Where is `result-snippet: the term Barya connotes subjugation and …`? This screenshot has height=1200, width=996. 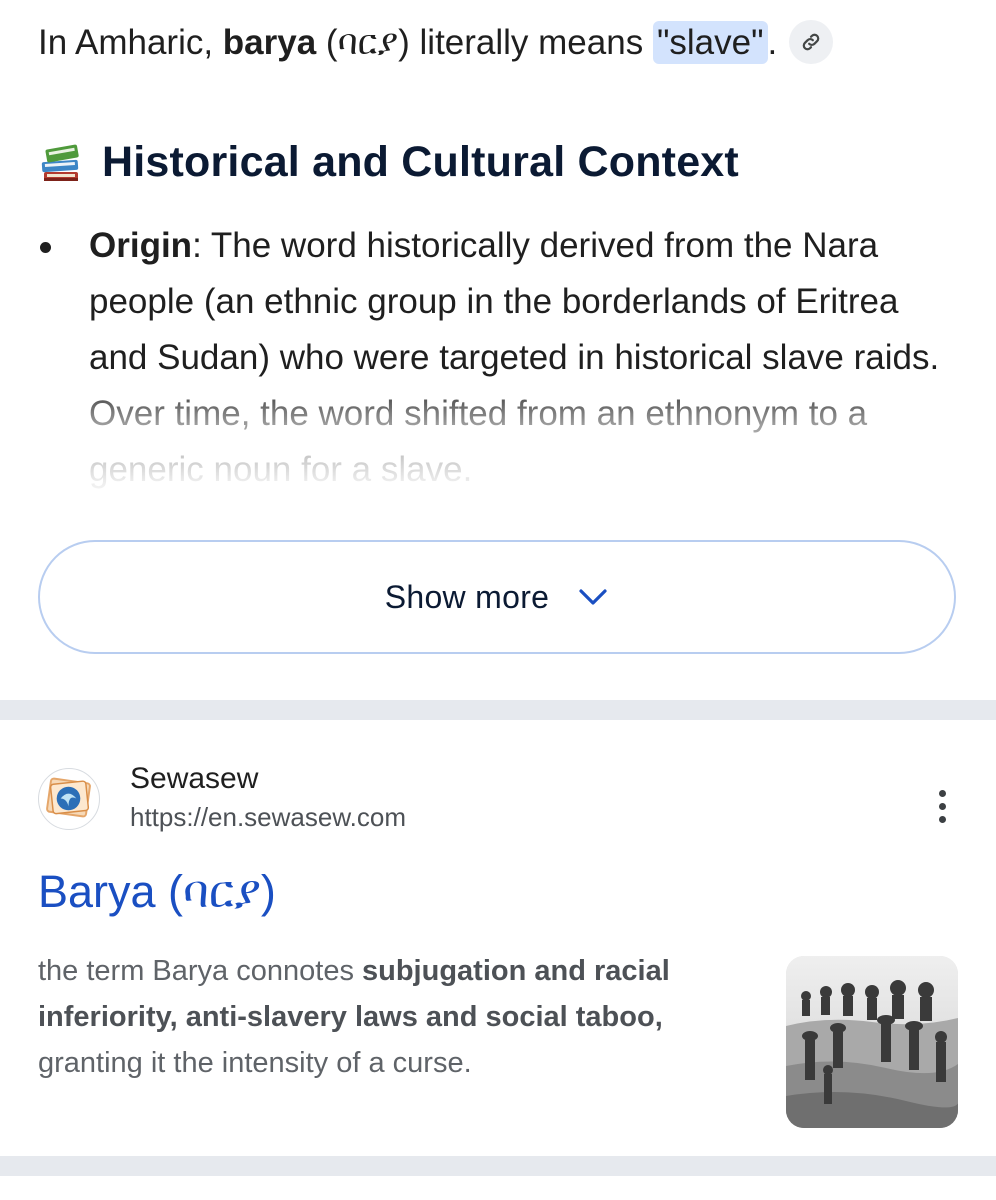
result-snippet: the term Barya connotes subjugation and … is located at coordinates (398, 1017).